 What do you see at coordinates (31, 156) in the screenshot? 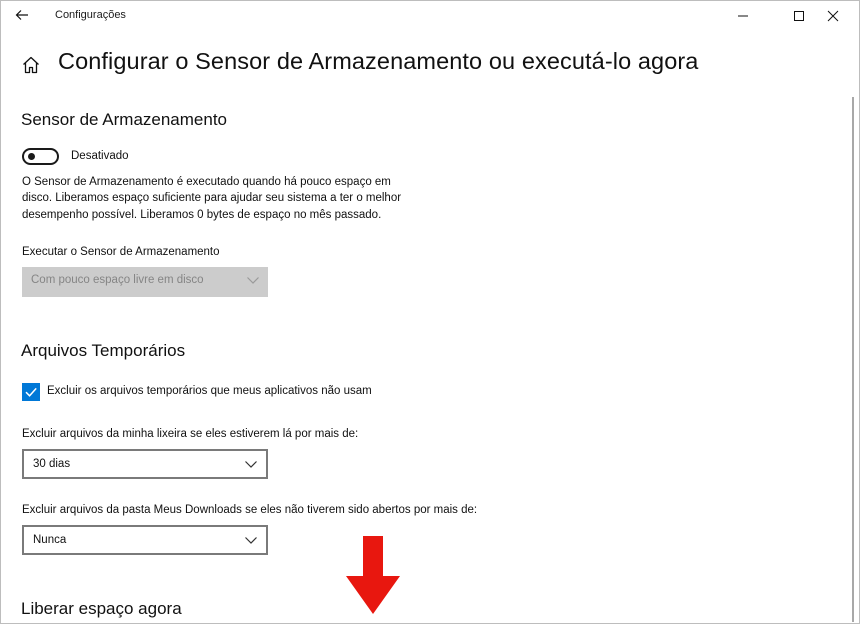
I see `toggle-knob` at bounding box center [31, 156].